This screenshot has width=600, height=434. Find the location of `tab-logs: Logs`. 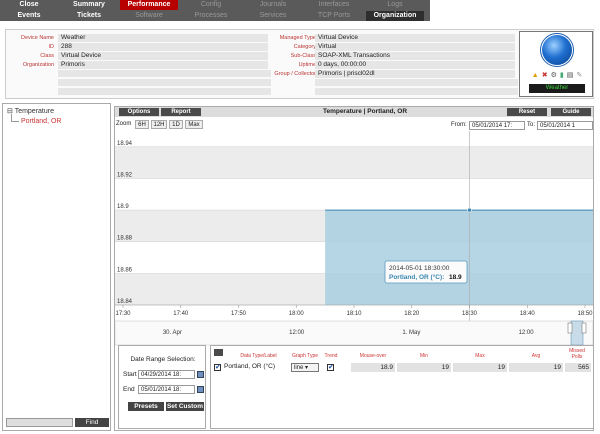

tab-logs: Logs is located at coordinates (395, 5).